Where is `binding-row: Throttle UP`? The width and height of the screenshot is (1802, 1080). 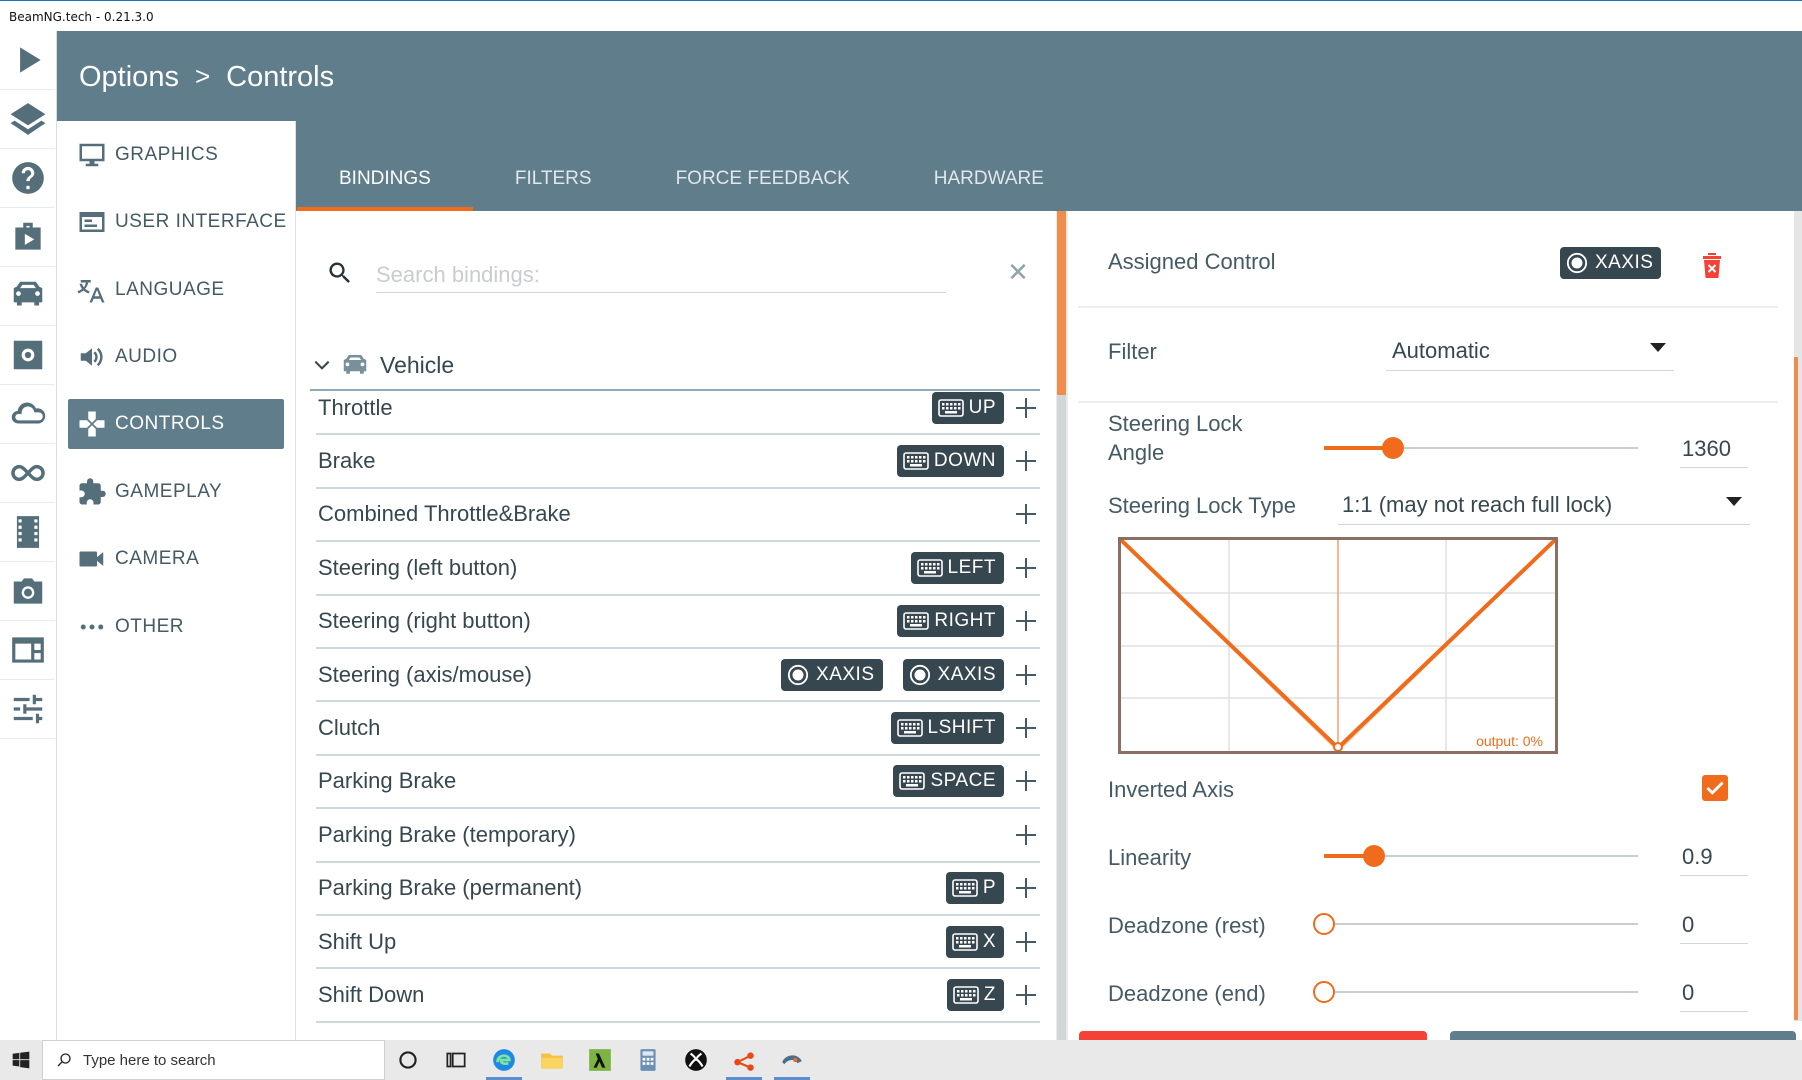 binding-row: Throttle UP is located at coordinates (678, 409).